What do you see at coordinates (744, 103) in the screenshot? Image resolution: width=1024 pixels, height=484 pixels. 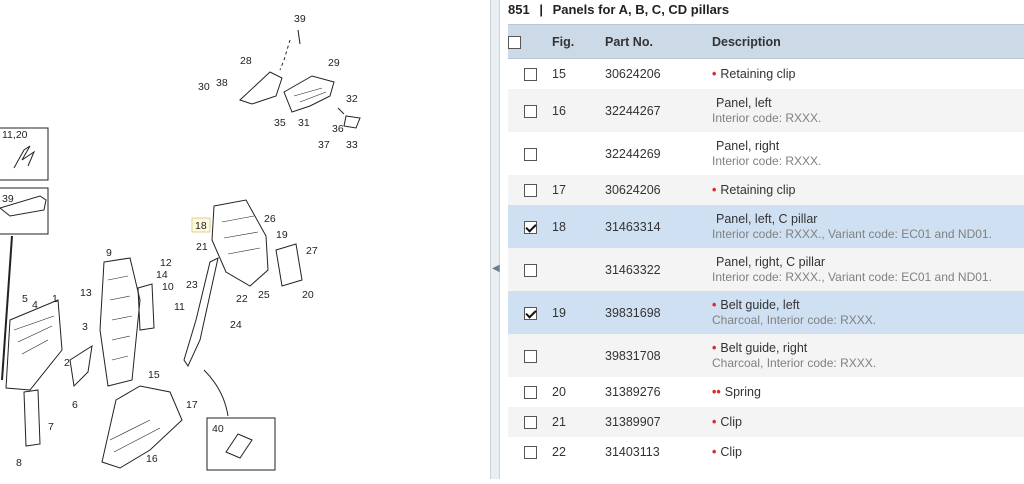 I see `description-text: Panel, left` at bounding box center [744, 103].